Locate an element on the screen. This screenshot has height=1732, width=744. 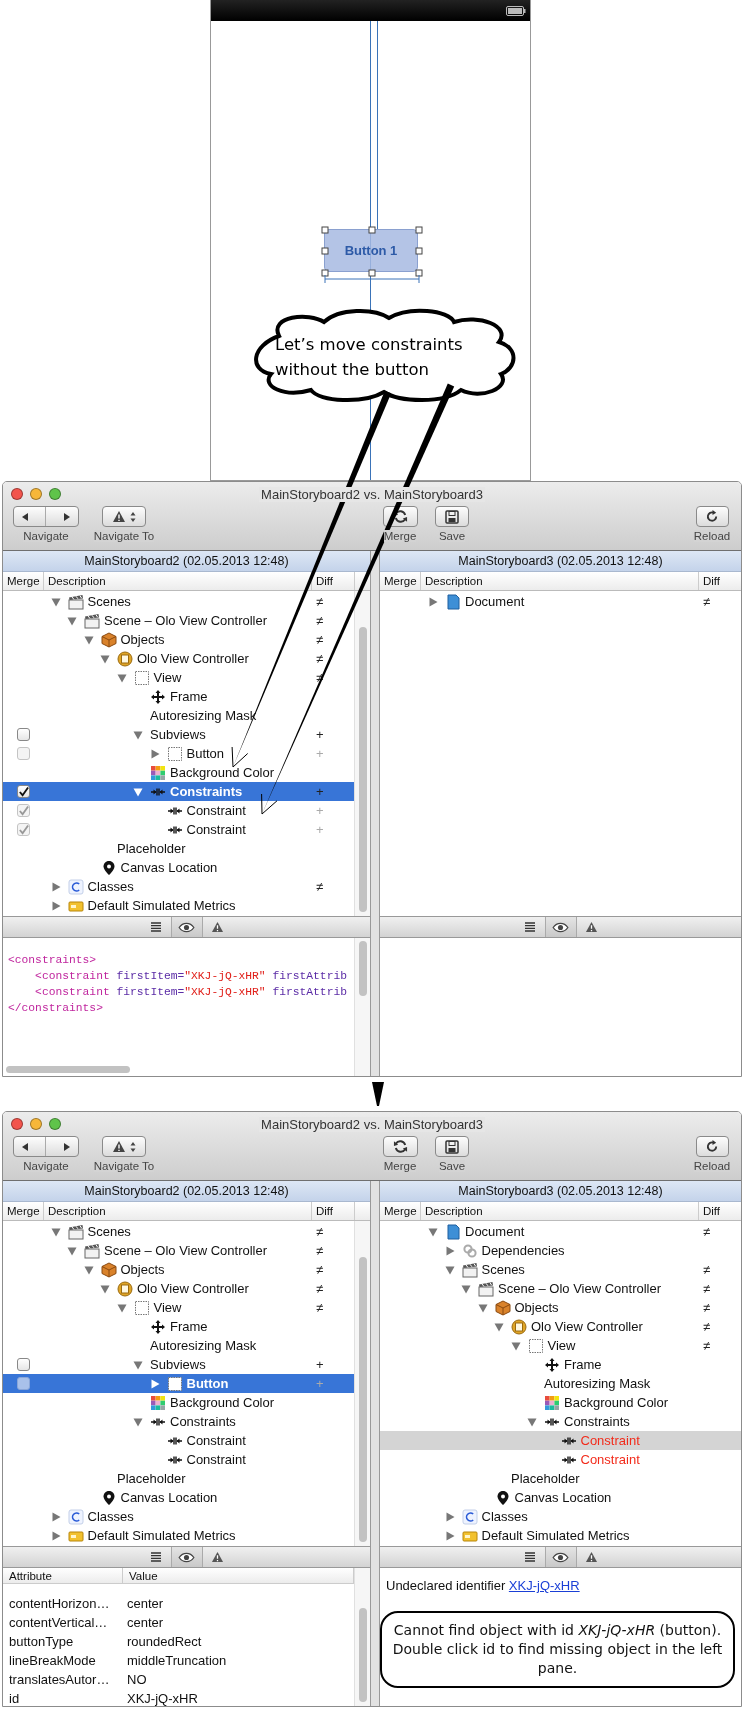
close-button is located at coordinates (17, 1124).